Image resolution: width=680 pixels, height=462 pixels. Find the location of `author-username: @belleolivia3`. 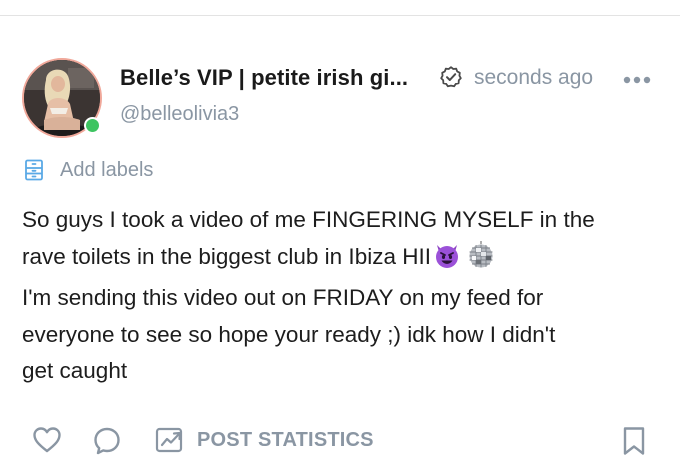

author-username: @belleolivia3 is located at coordinates (179, 114).